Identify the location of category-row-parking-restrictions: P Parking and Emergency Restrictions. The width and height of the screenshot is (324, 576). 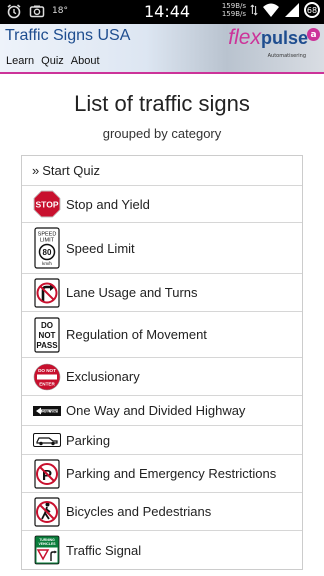
(162, 474).